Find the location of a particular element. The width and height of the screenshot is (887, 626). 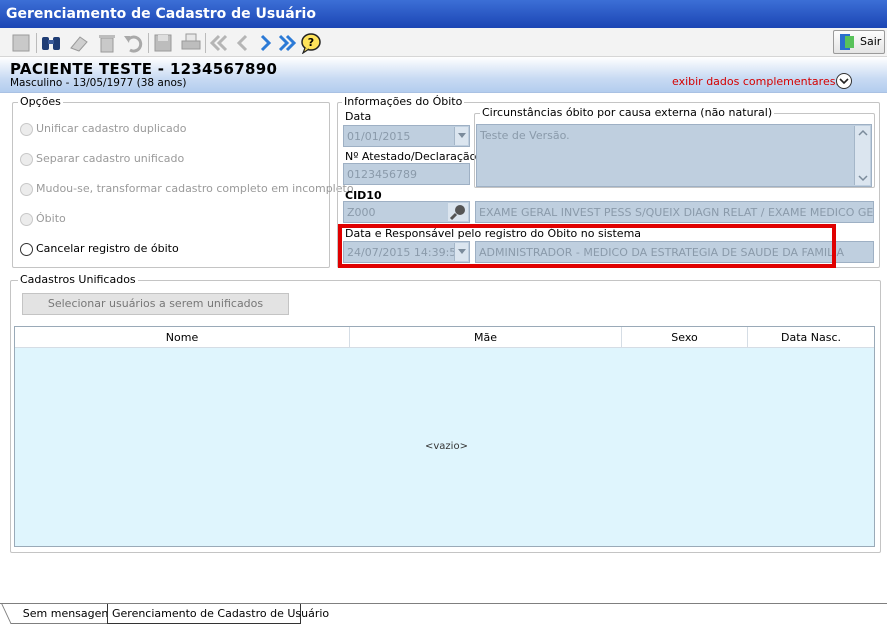

circumstances-textarea: Teste de Versão. is located at coordinates (674, 155).